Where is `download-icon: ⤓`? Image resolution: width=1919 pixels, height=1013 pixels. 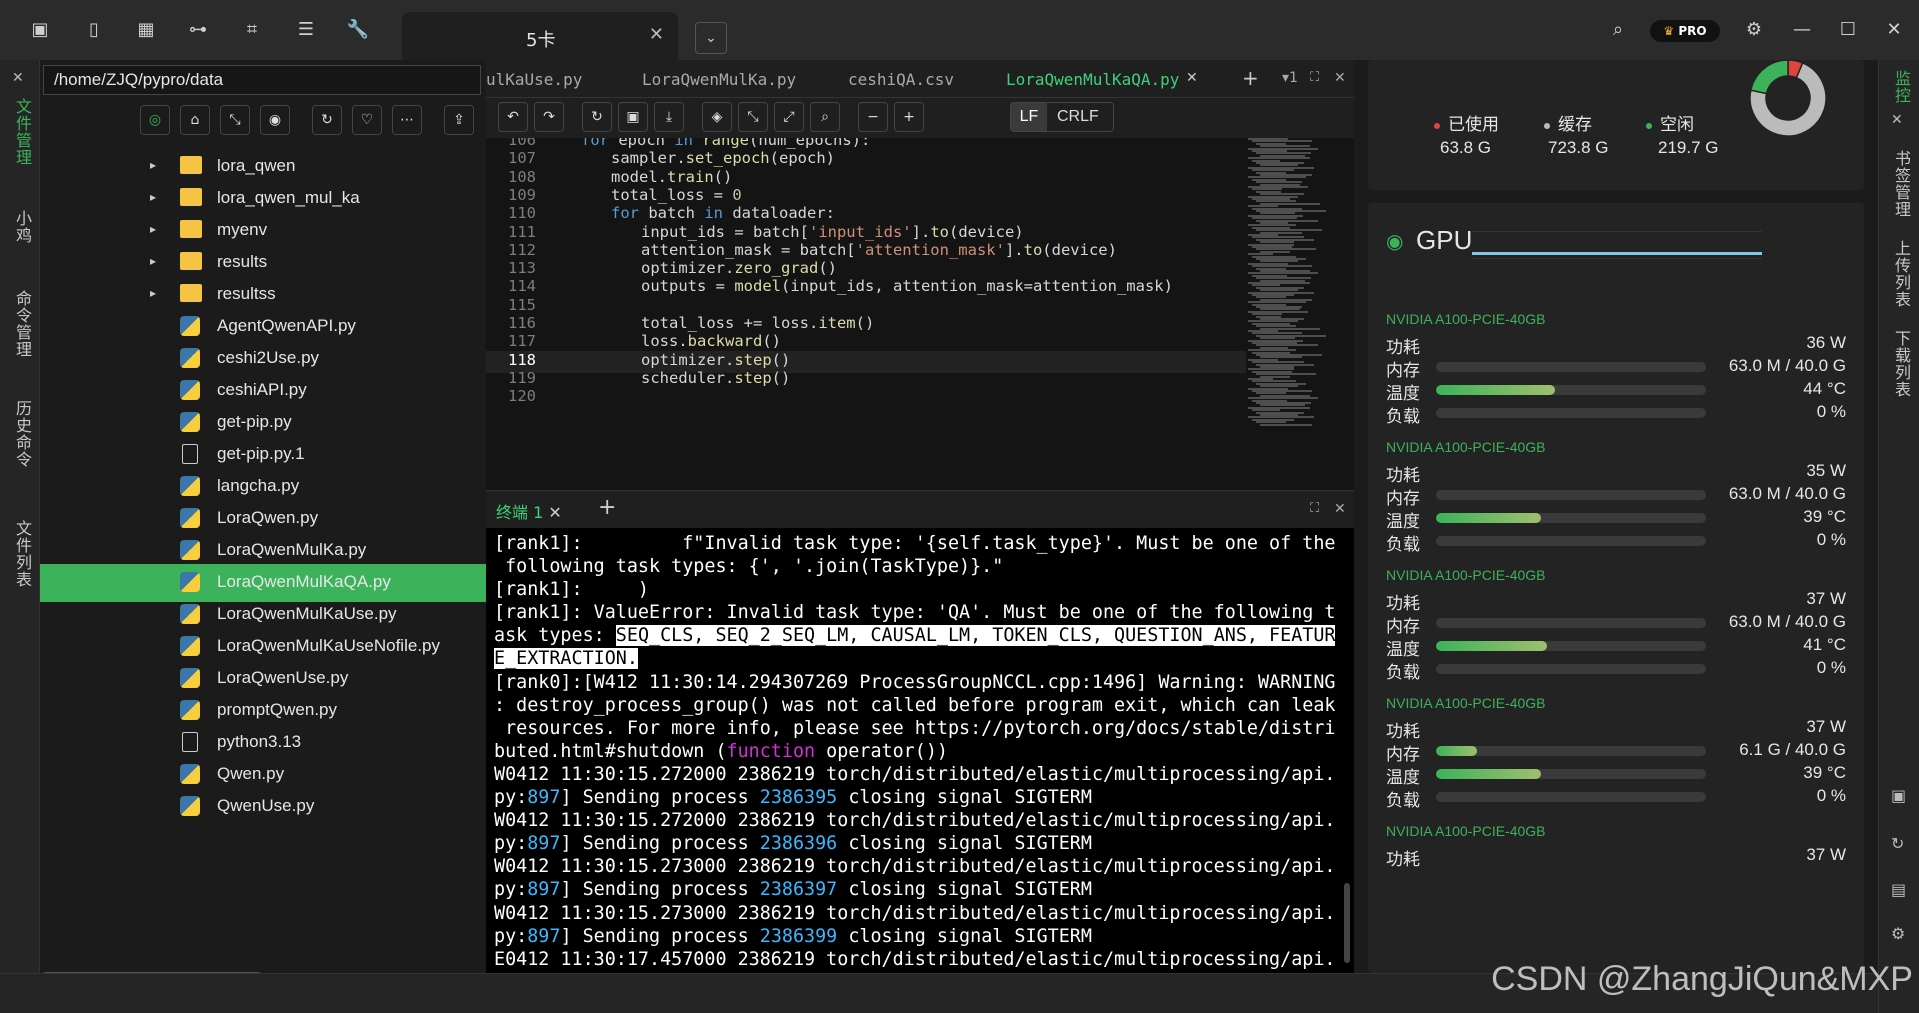 download-icon: ⤓ is located at coordinates (669, 117).